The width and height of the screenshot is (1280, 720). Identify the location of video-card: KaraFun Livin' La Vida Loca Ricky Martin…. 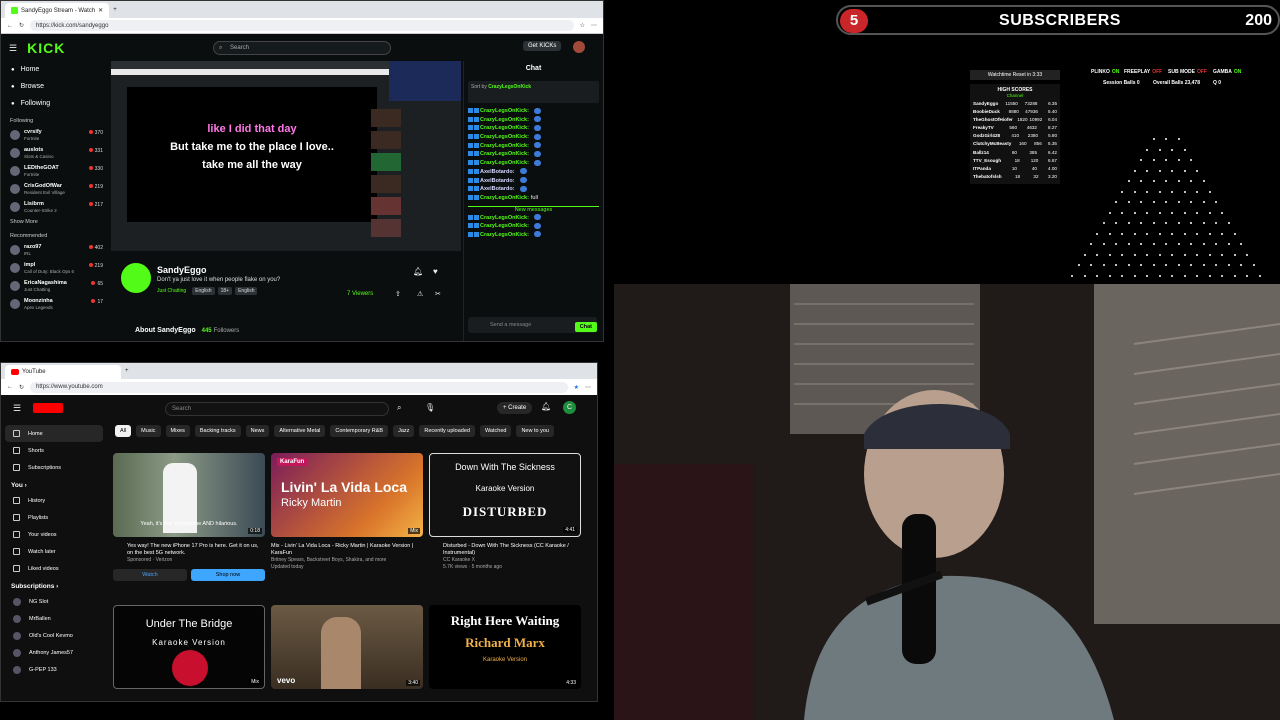
(347, 512).